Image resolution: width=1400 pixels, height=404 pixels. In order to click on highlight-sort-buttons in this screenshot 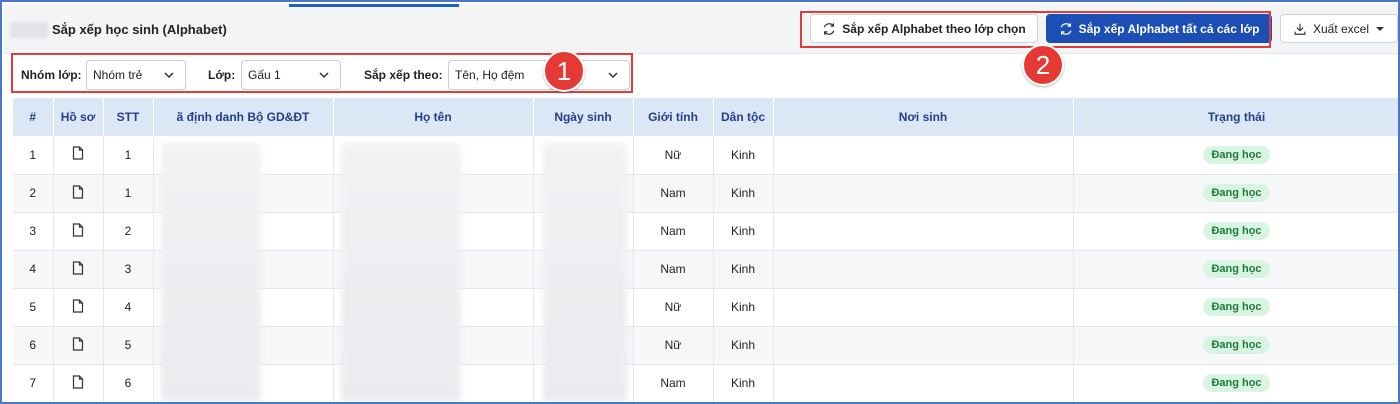, I will do `click(1035, 29)`.